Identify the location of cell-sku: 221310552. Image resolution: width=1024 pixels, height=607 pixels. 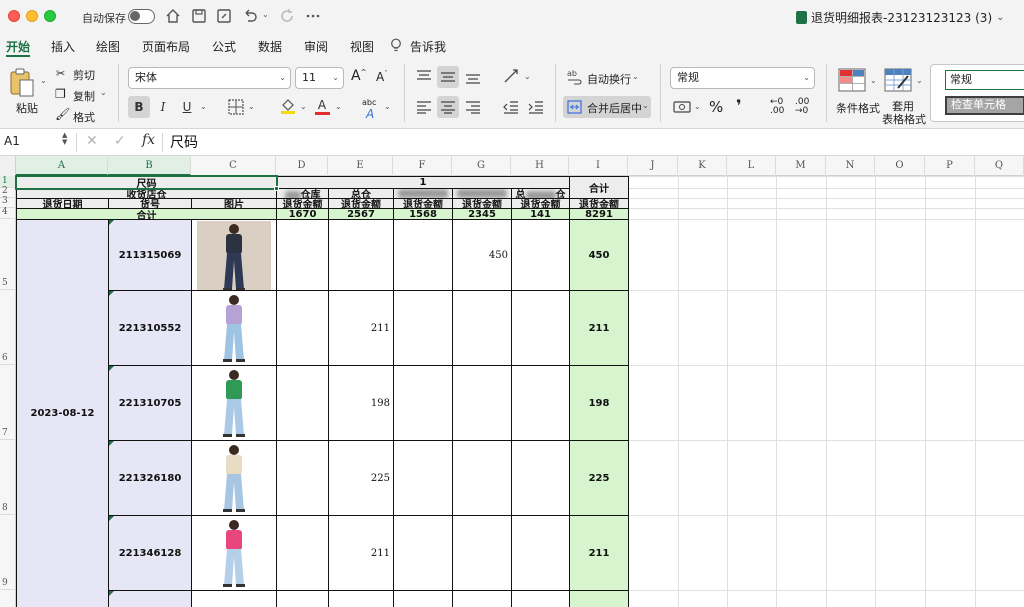
(150, 328).